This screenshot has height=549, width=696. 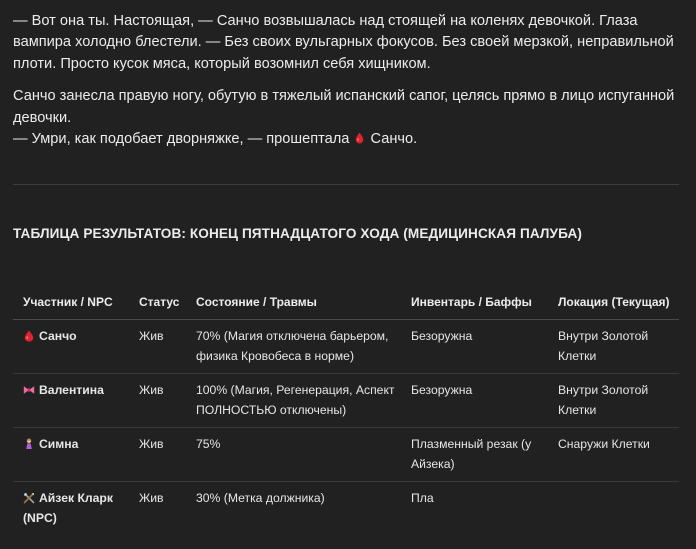 What do you see at coordinates (71, 302) in the screenshot?
I see `header-participant: Участник / NPC` at bounding box center [71, 302].